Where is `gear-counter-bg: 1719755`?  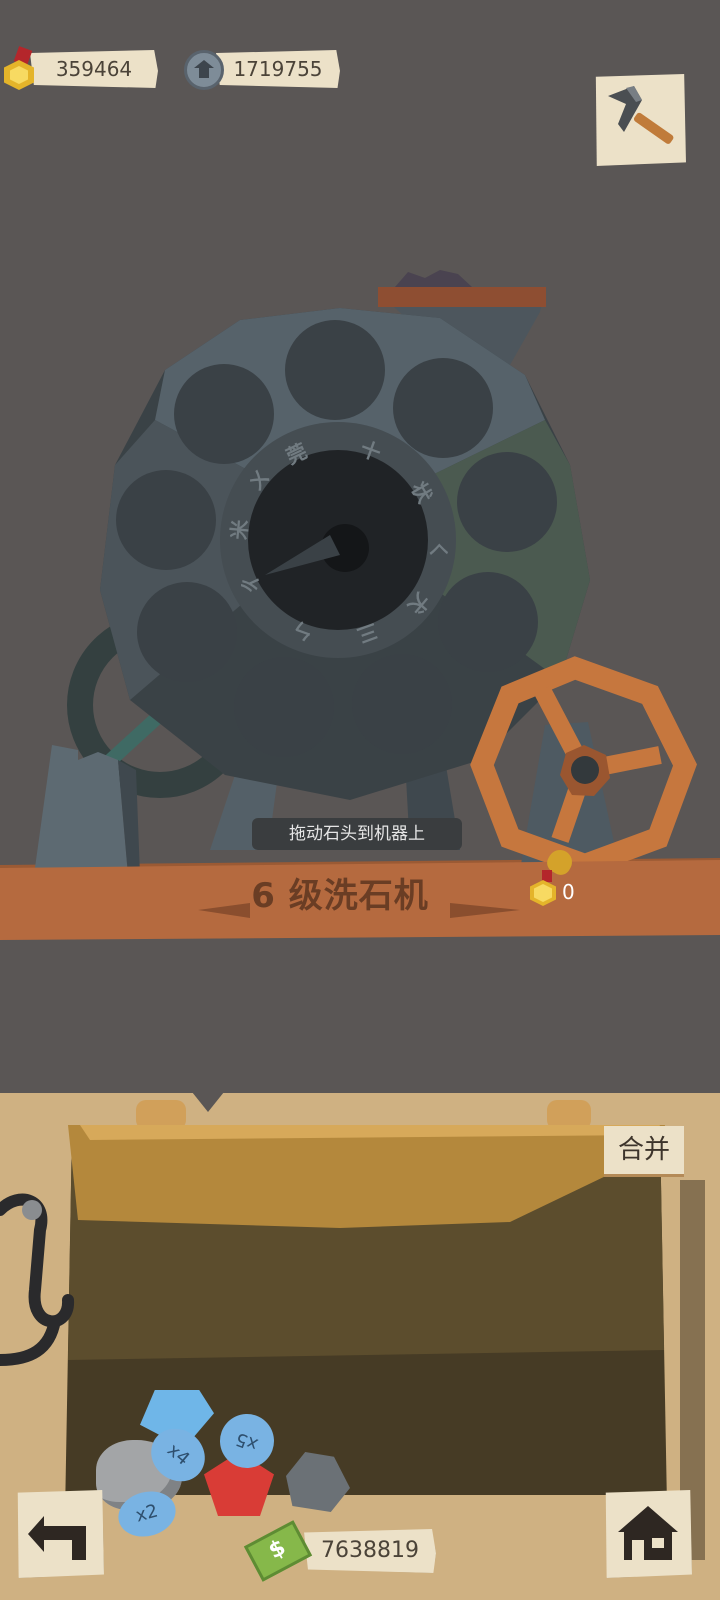
gear-counter-bg: 1719755 is located at coordinates (278, 69).